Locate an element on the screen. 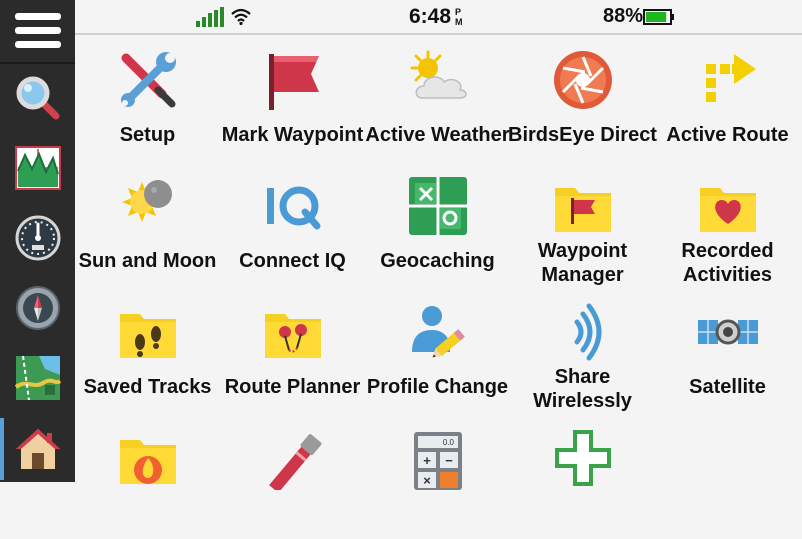 The height and width of the screenshot is (539, 802). app-add is located at coordinates (582, 476).